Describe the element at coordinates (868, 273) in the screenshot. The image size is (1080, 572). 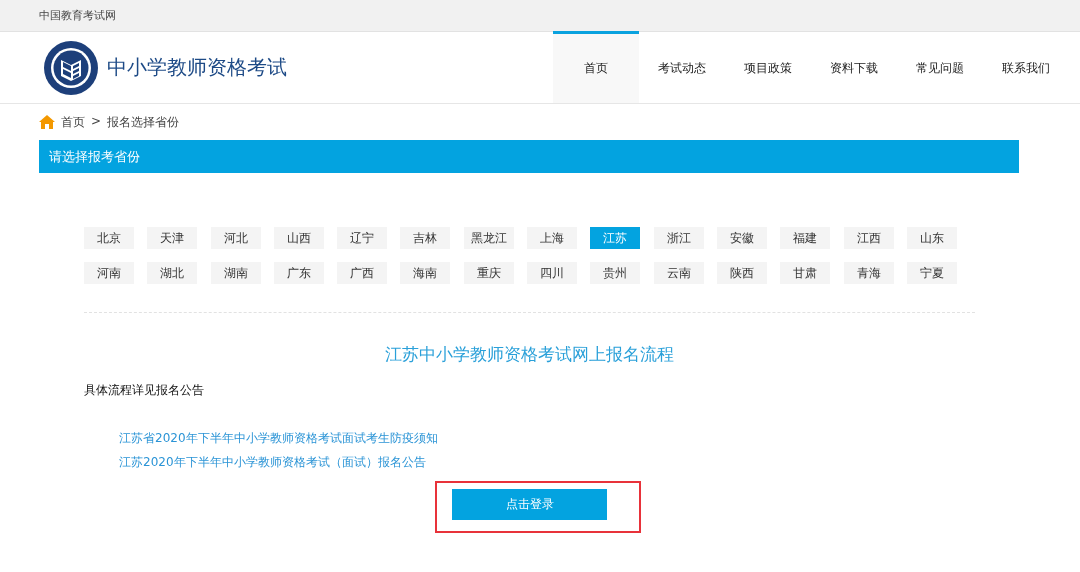
I see `province-button: 青海` at that location.